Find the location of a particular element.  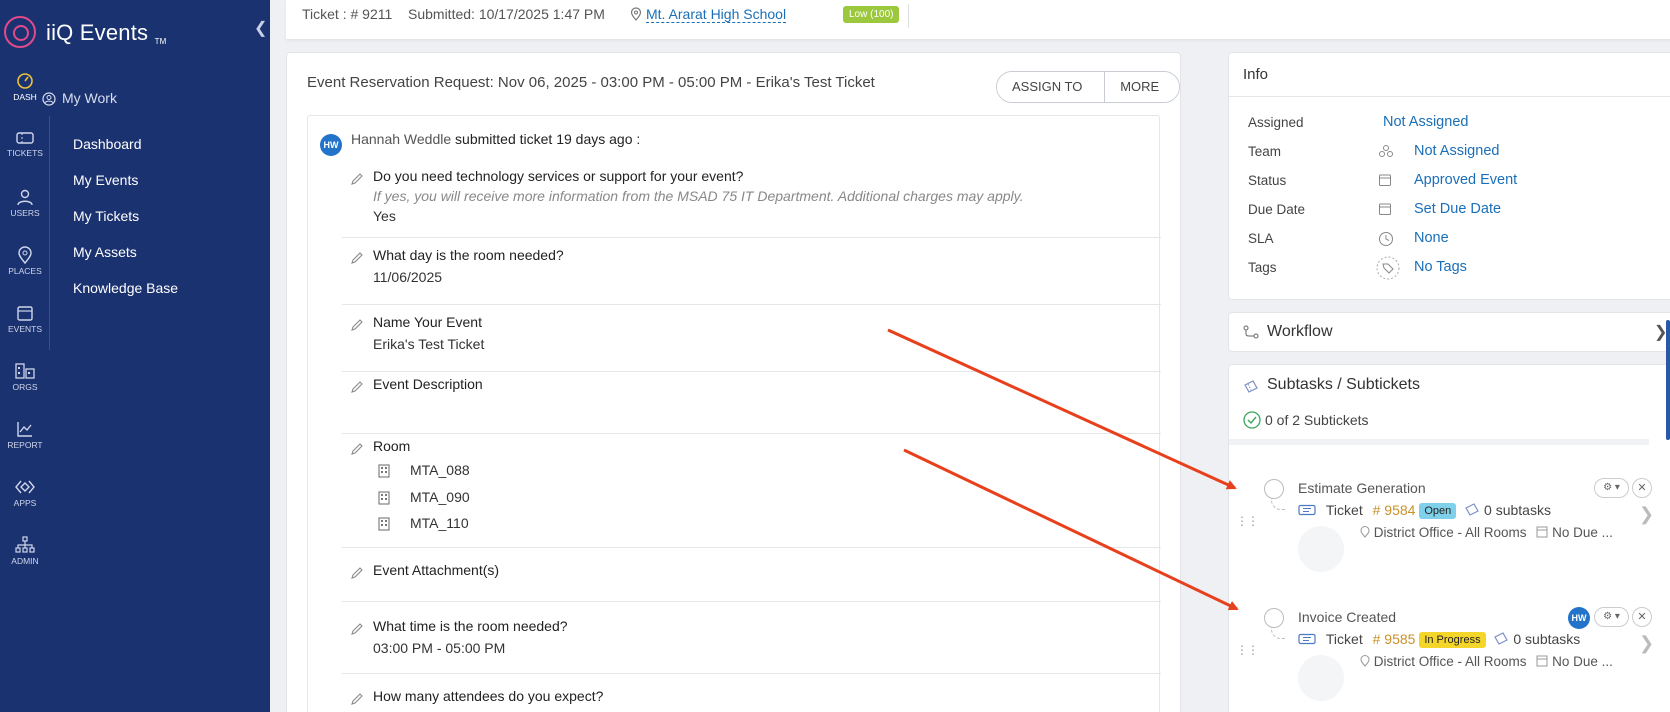

rail-item-report: REPORT is located at coordinates (25, 446).